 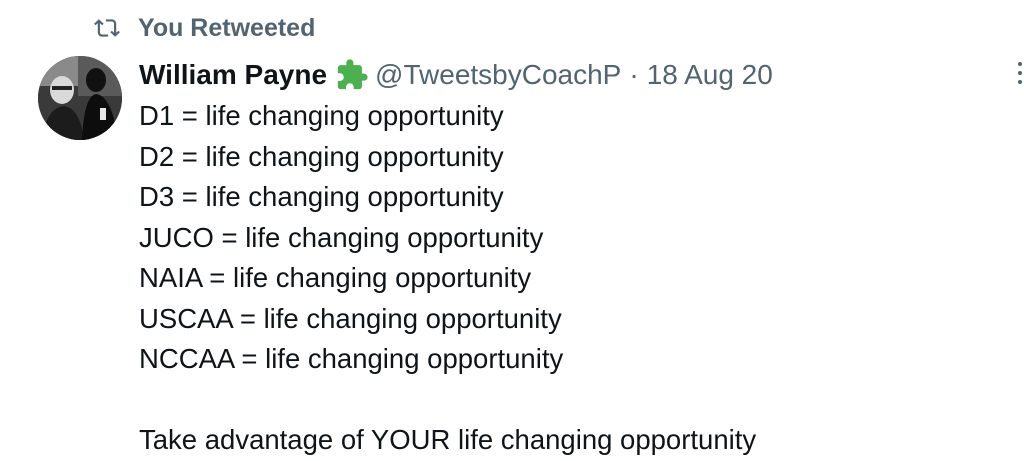 I want to click on tweet-line-6: USCAA = life changing opportunity, so click(x=350, y=318).